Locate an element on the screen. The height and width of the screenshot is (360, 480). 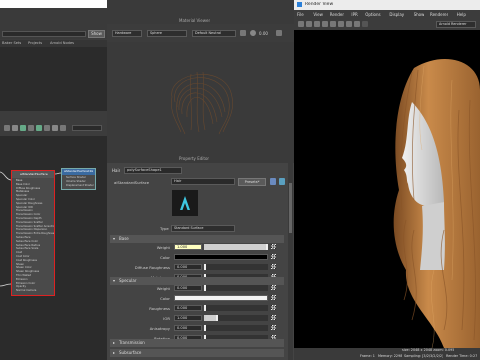
menu-file: File is located at coordinates (300, 14).